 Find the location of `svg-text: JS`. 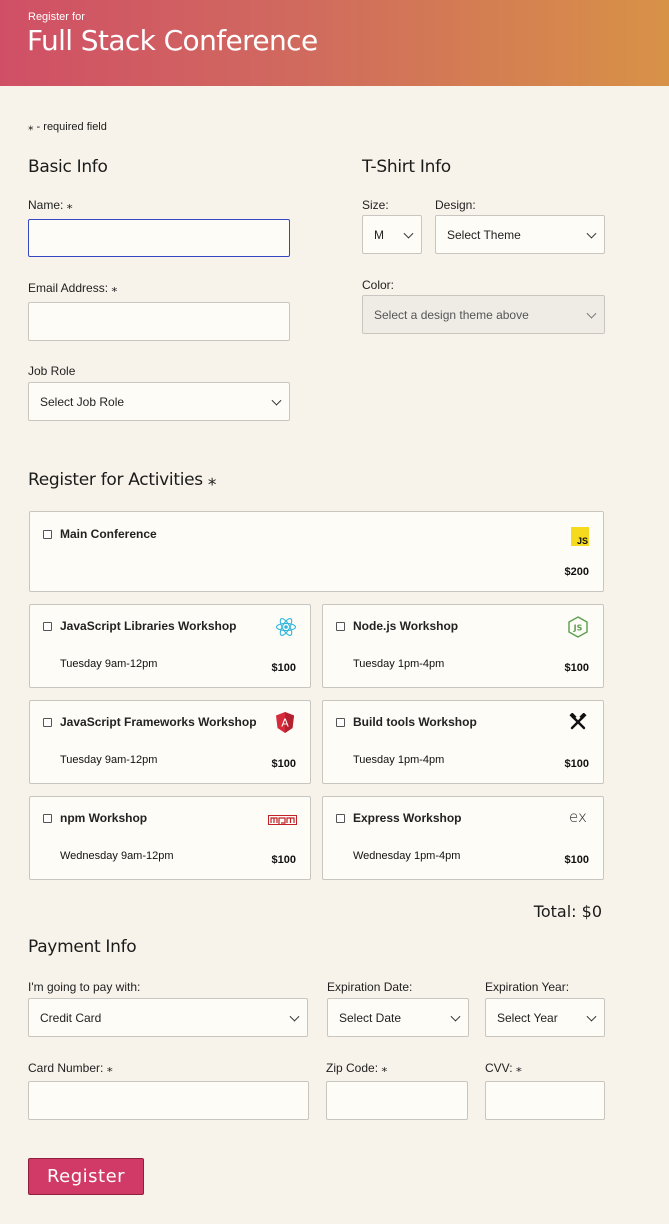

svg-text: JS is located at coordinates (578, 628).